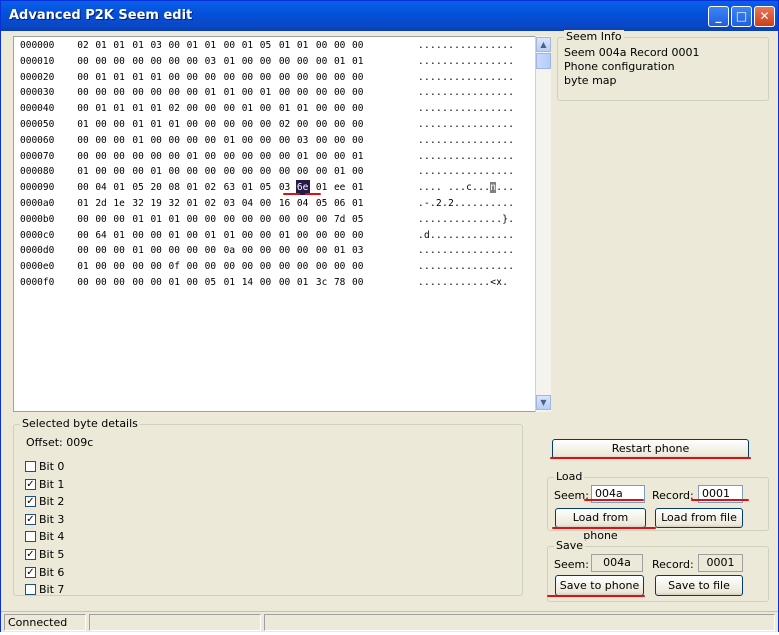  Describe the element at coordinates (340, 203) in the screenshot. I see `hex-byte: 06` at that location.